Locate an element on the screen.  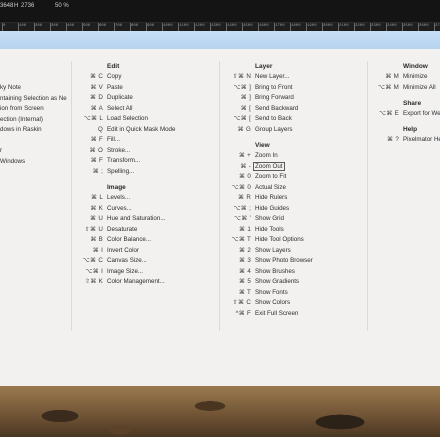
shortcut-keys: ⌘ R is located at coordinates (244, 197).